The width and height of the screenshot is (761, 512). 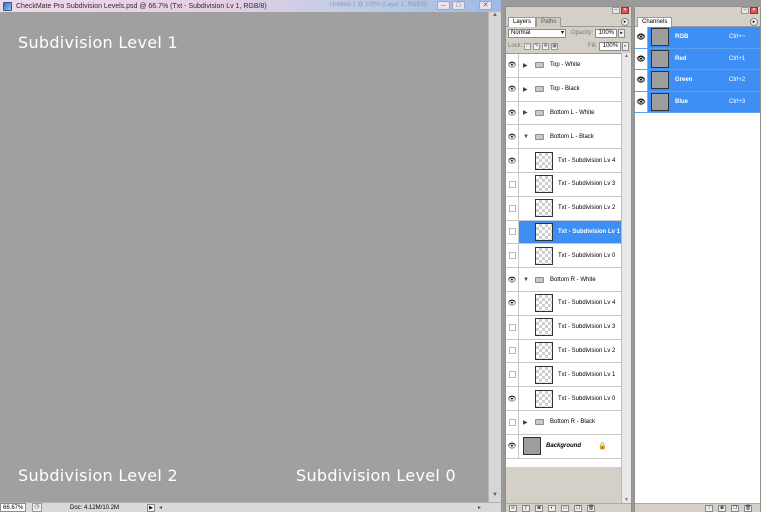 I want to click on lock-all-icon: ▣, so click(x=555, y=46).